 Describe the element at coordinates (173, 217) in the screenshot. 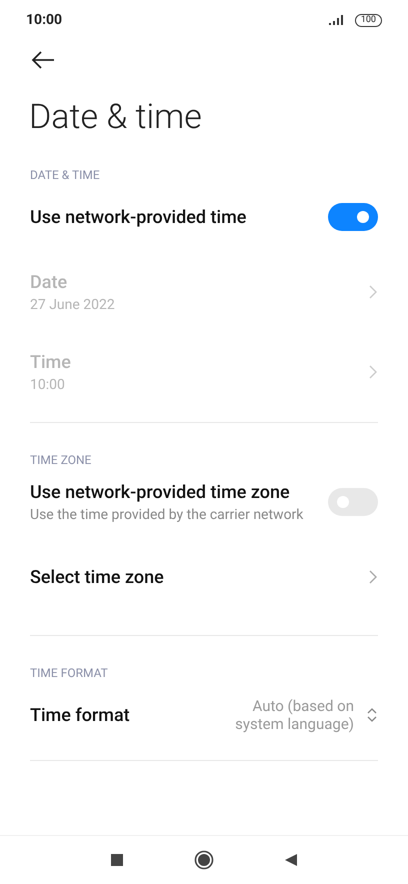

I see `setting-title: Use network-provided time` at that location.